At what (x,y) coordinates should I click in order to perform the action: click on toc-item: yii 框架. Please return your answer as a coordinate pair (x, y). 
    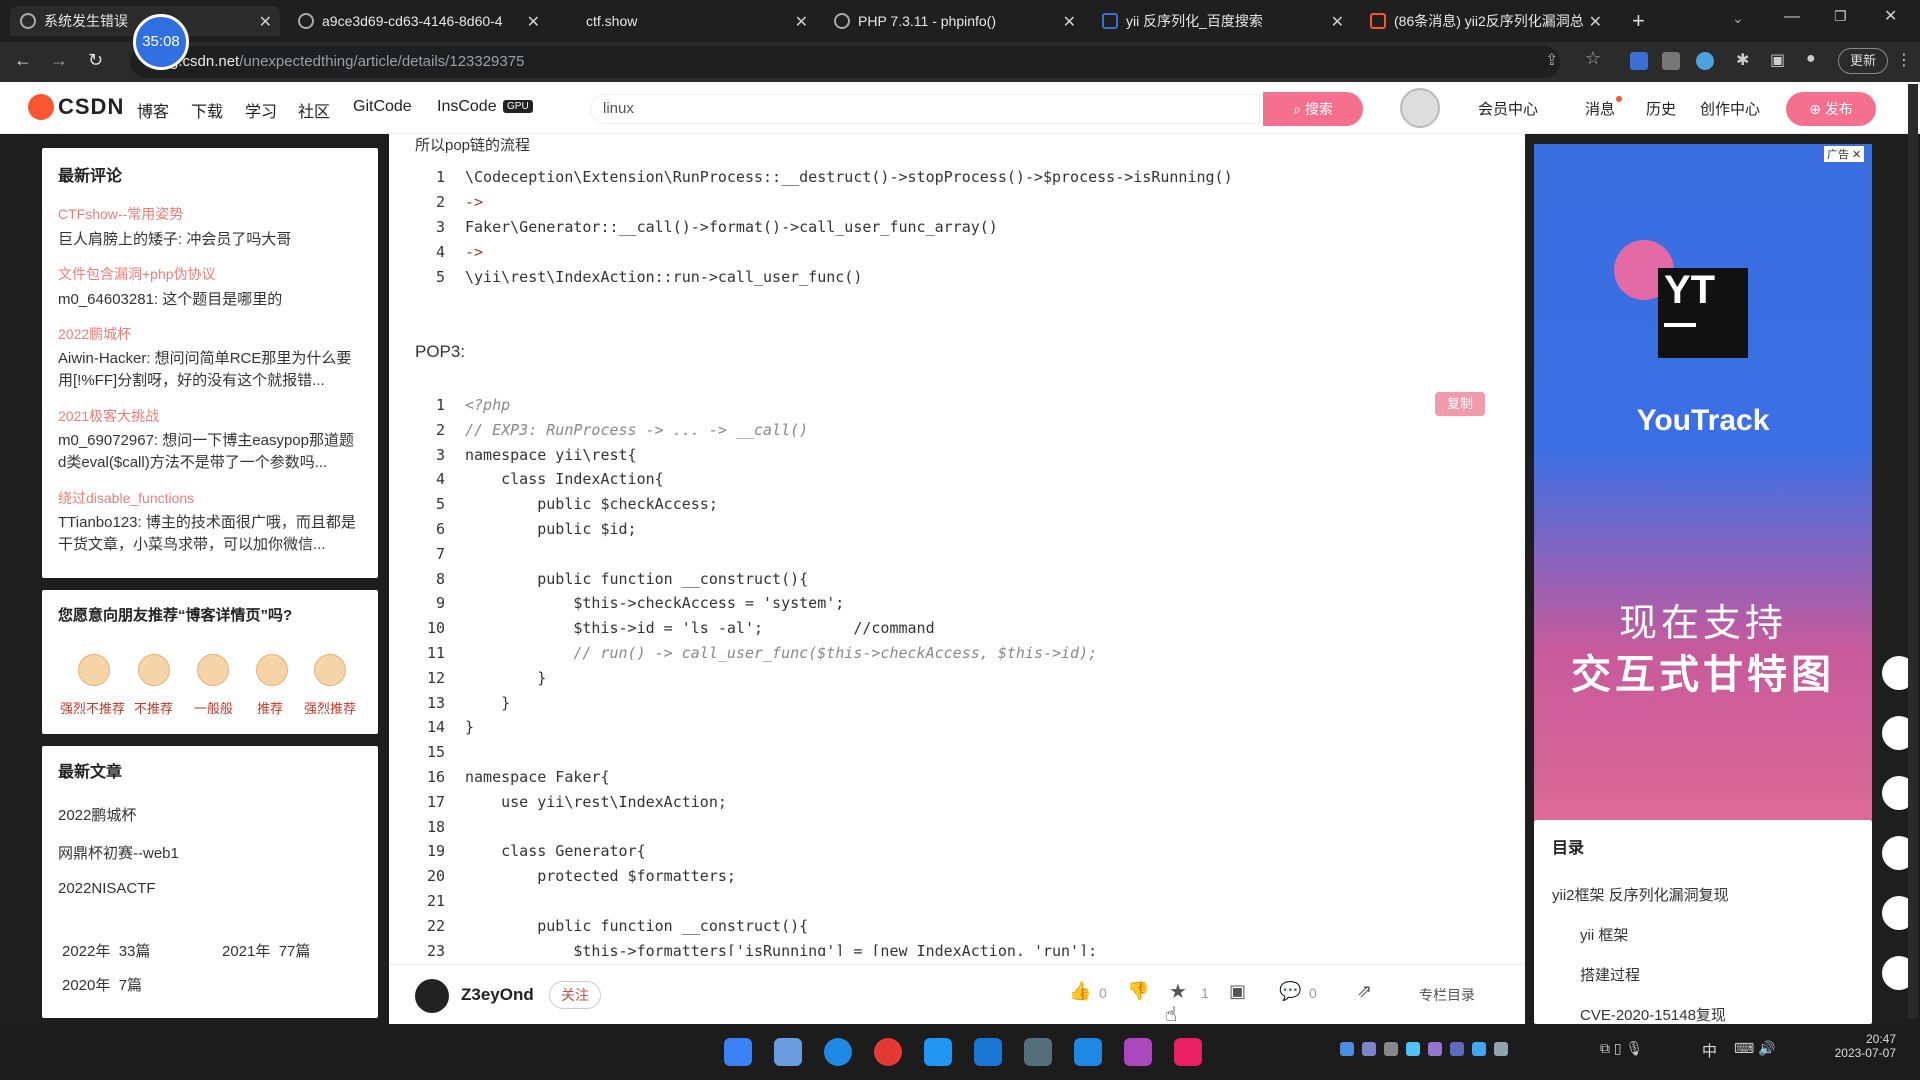
    Looking at the image, I should click on (1604, 934).